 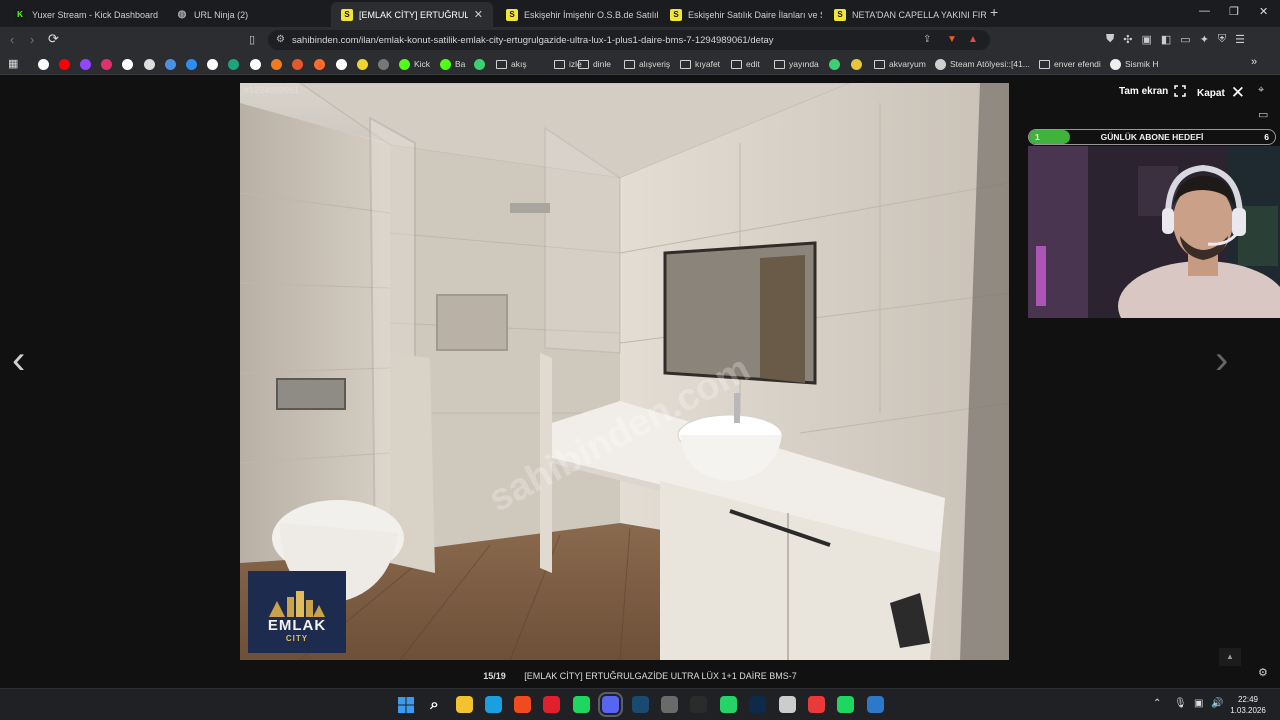 What do you see at coordinates (452, 64) in the screenshot?
I see `bookmark-ba: Ba` at bounding box center [452, 64].